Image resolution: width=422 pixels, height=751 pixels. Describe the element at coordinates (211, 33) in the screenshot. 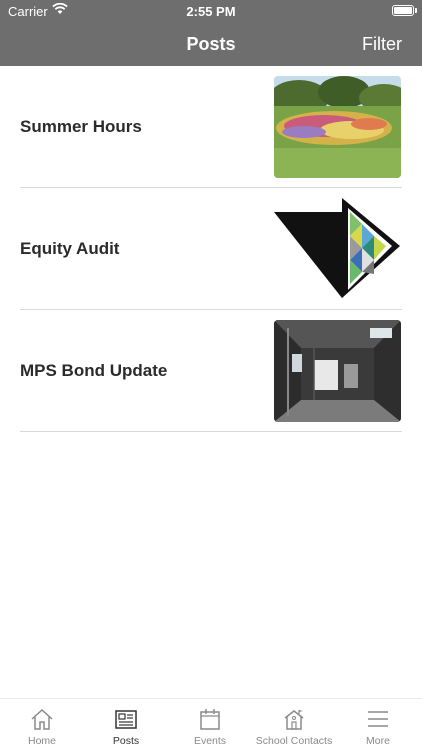

I see `top-bar: Carrier 2:55 PM Posts Filter` at that location.